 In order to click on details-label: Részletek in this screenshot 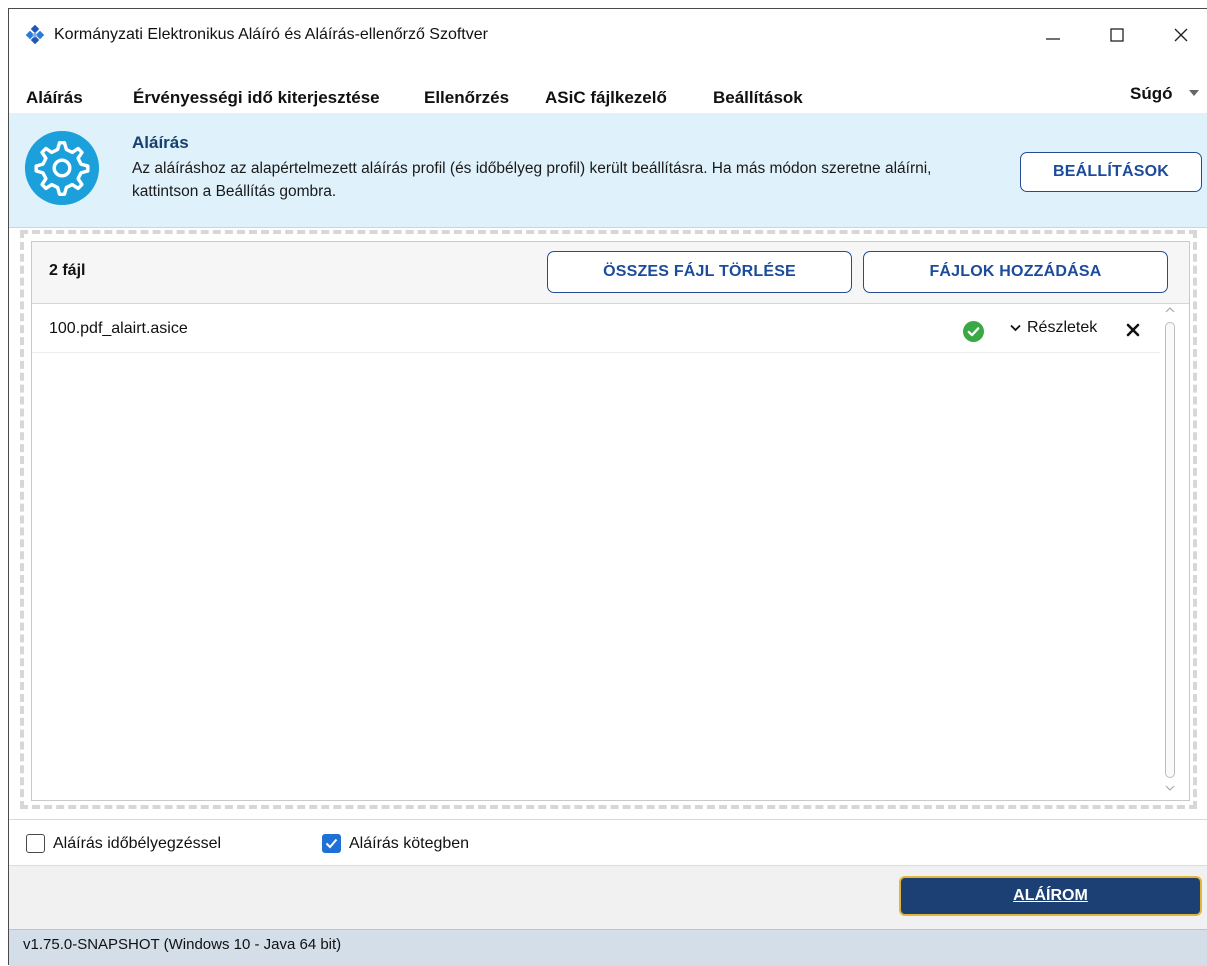, I will do `click(1062, 327)`.